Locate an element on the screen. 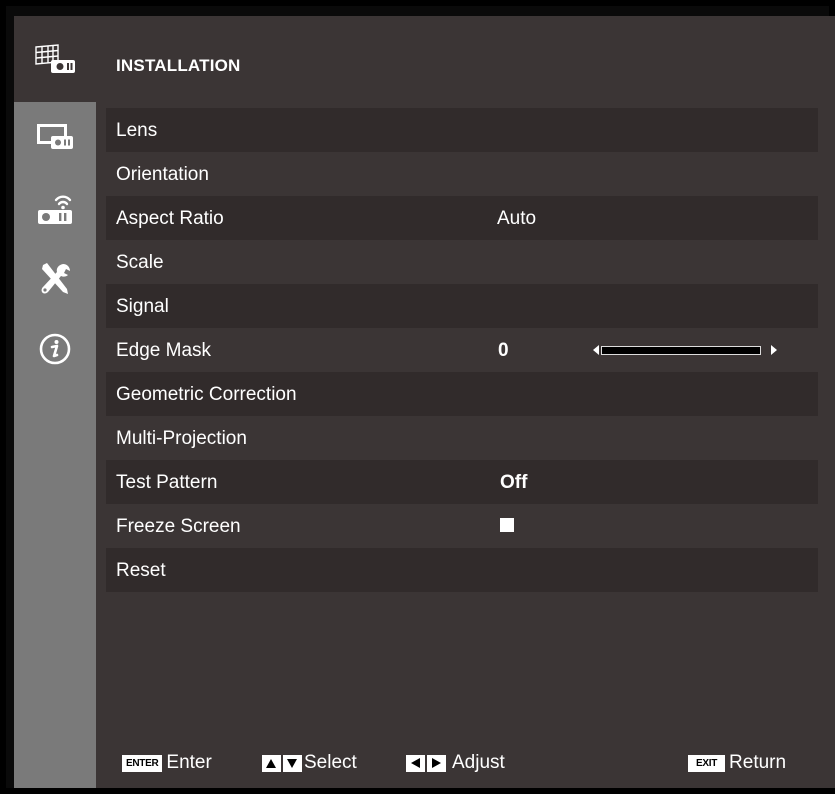 The width and height of the screenshot is (835, 794). tab-network is located at coordinates (55, 208).